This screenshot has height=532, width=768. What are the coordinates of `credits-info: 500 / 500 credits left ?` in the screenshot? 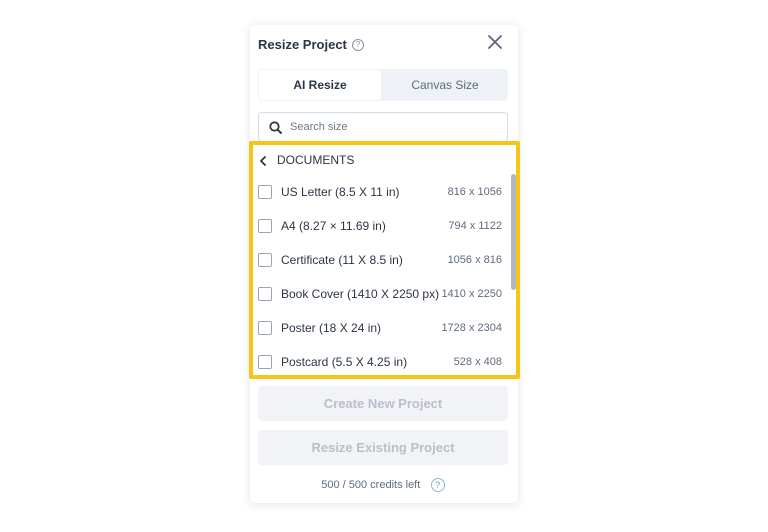 It's located at (383, 484).